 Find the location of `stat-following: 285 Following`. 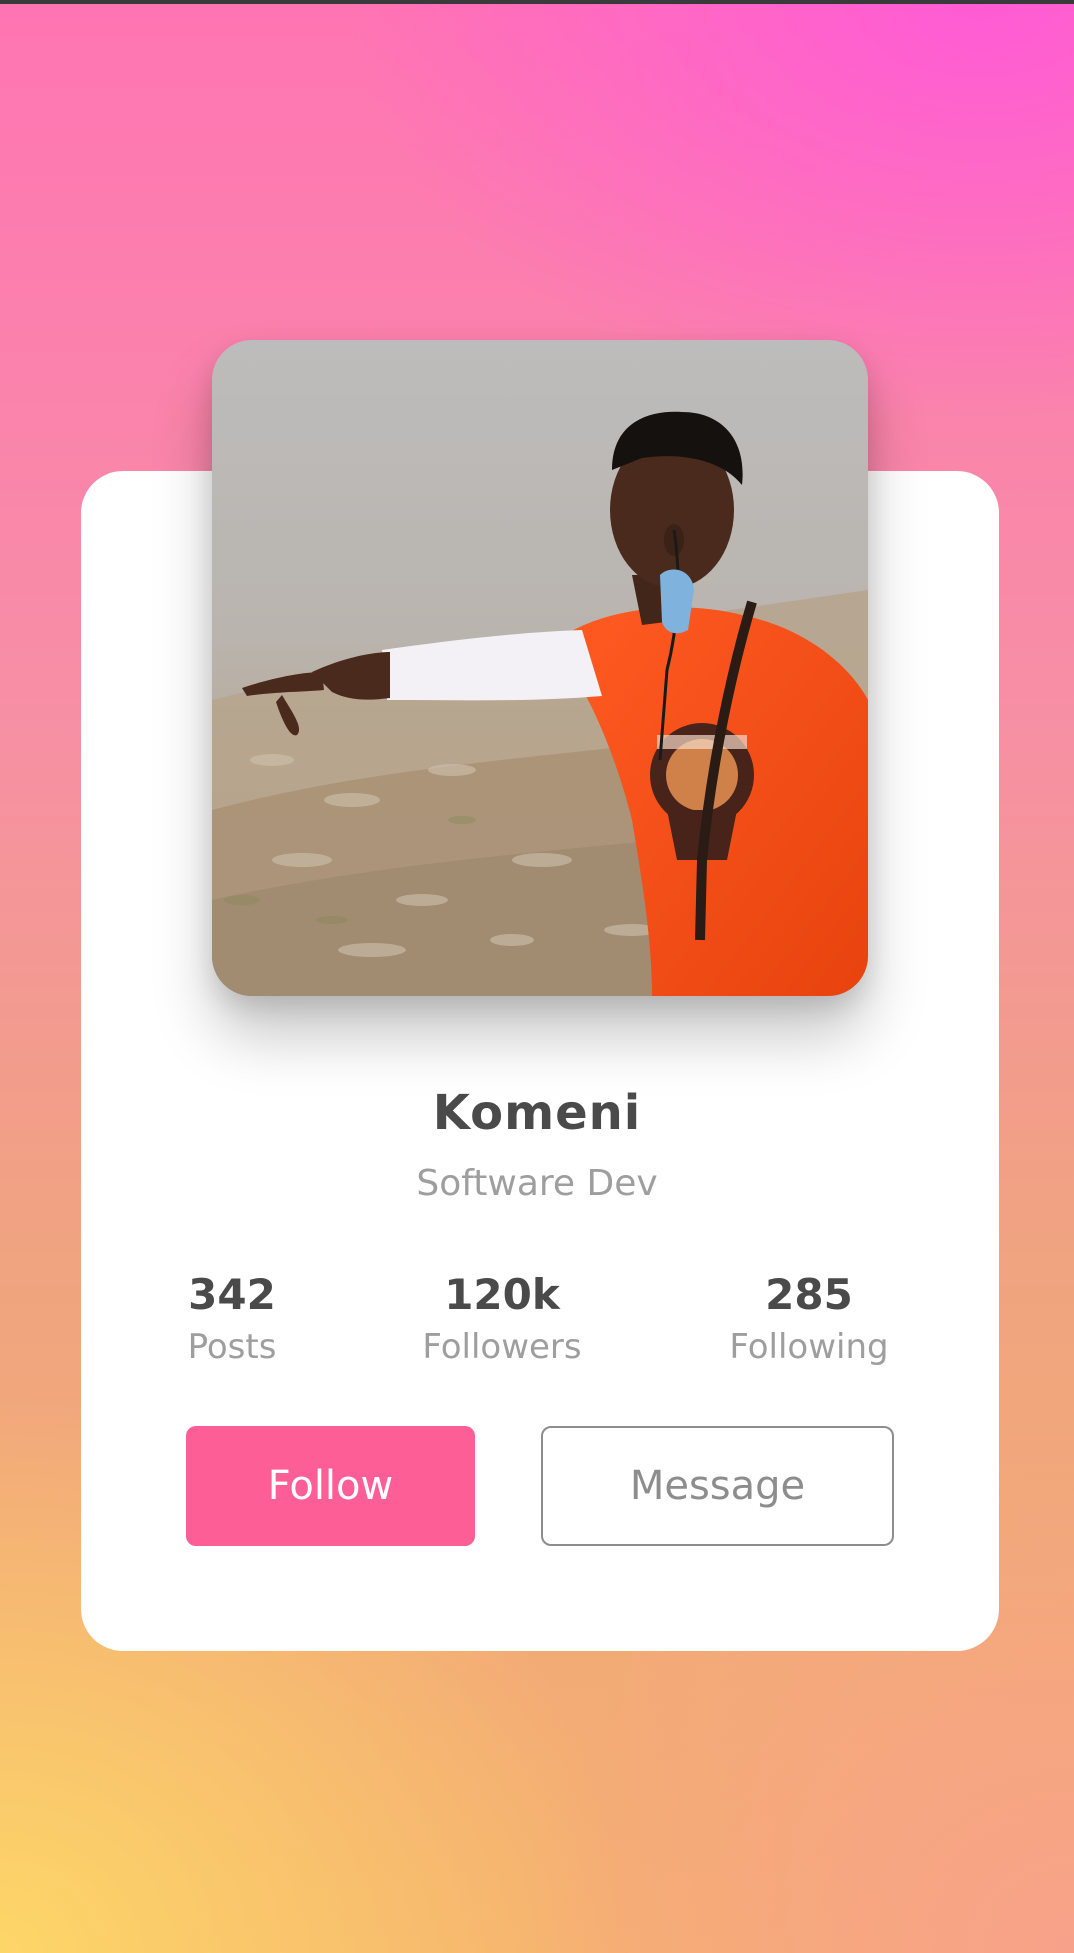

stat-following: 285 Following is located at coordinates (809, 1320).